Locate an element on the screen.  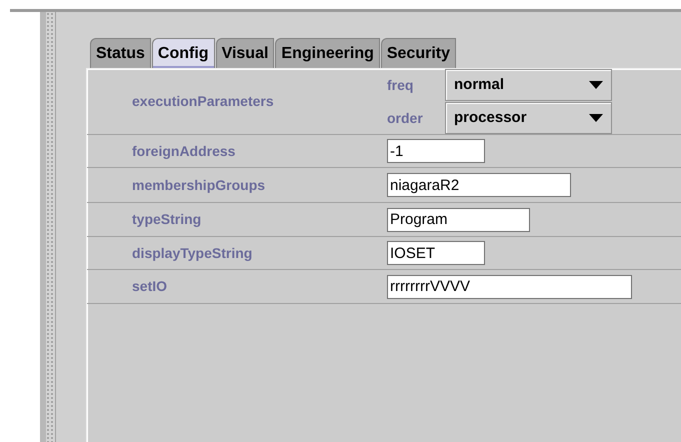
text-field: niagaraR2 is located at coordinates (479, 185).